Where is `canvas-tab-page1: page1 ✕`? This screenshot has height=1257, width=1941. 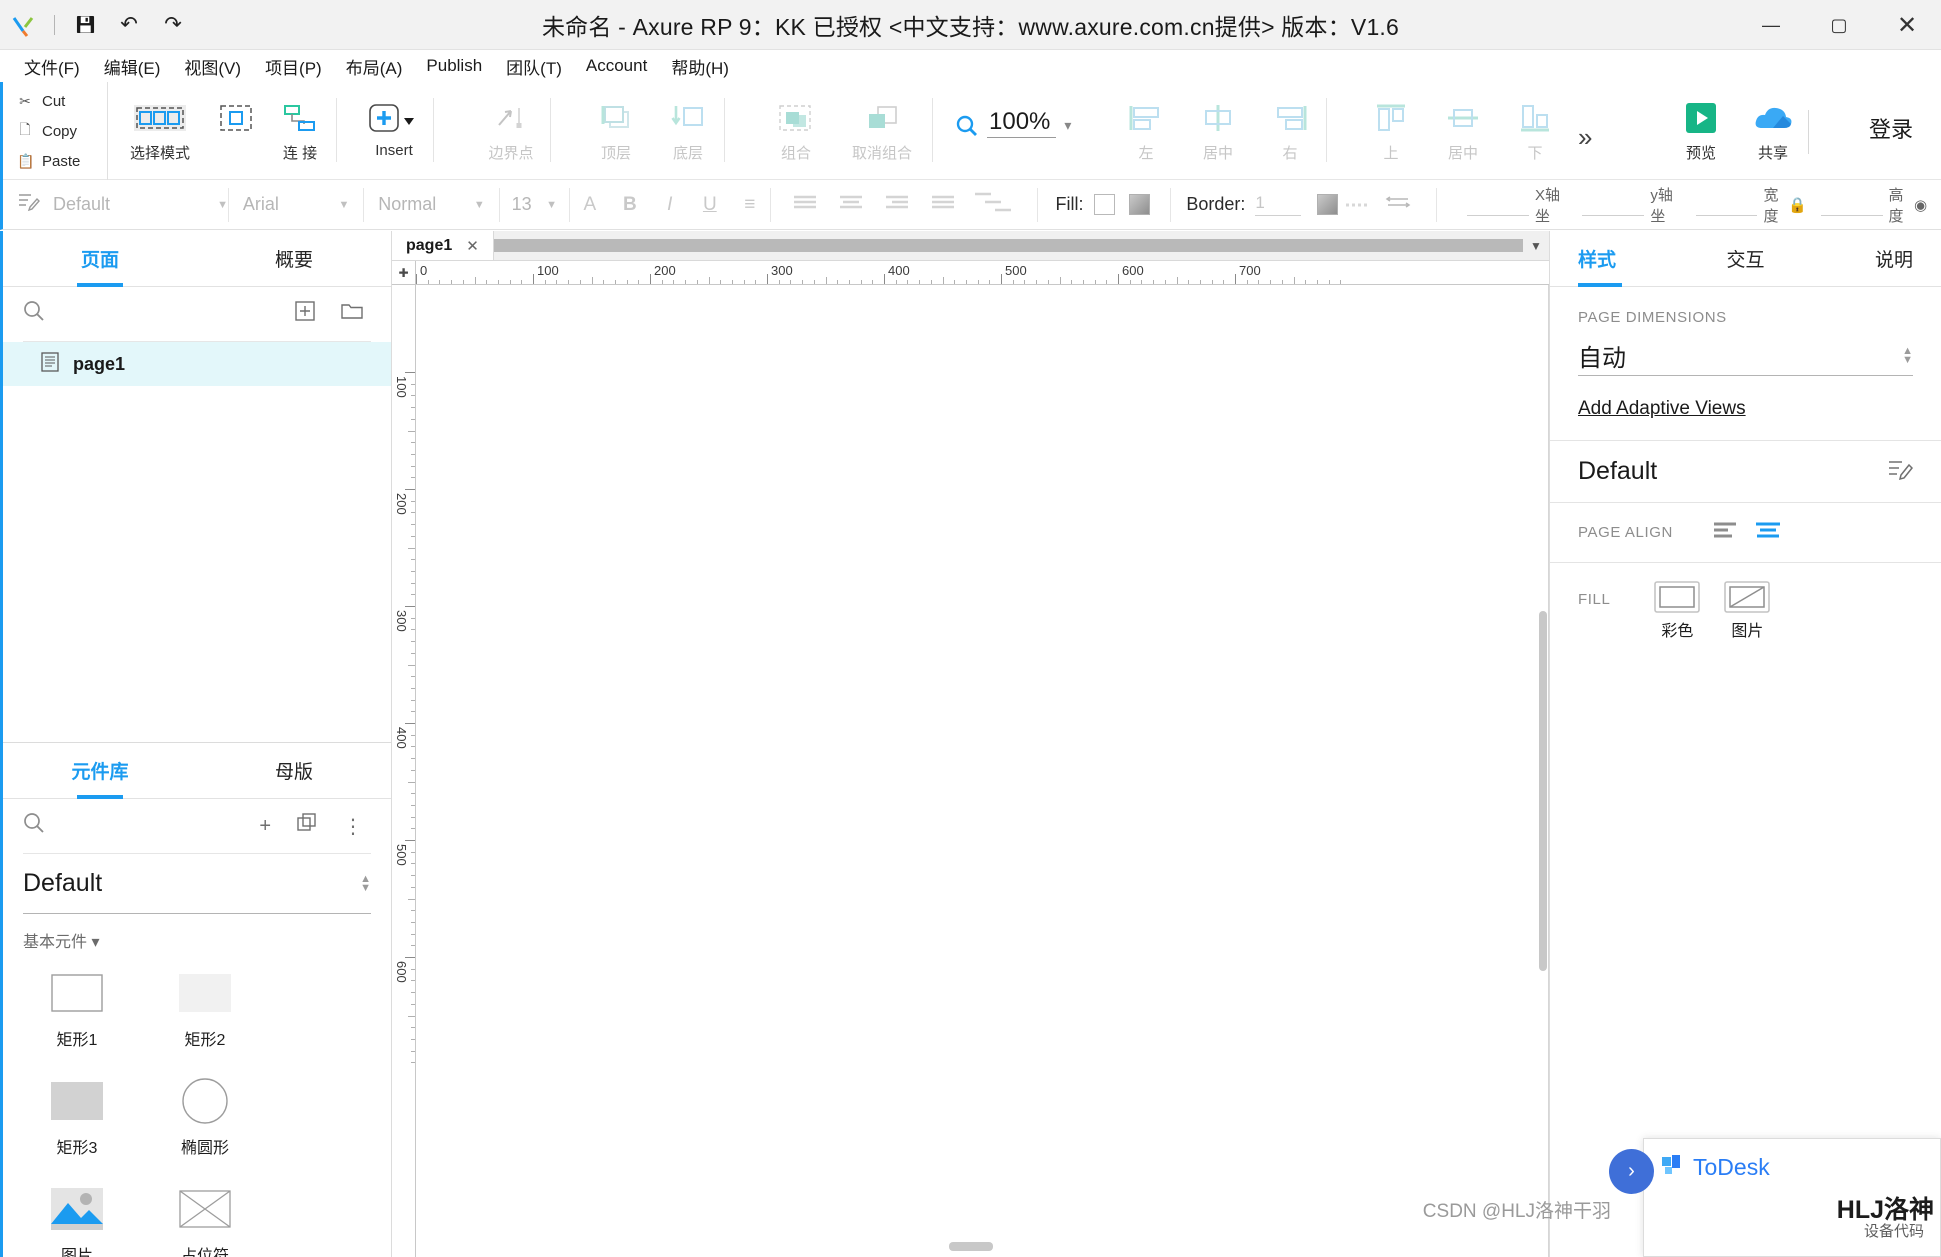
canvas-tab-page1: page1 ✕ is located at coordinates (443, 245).